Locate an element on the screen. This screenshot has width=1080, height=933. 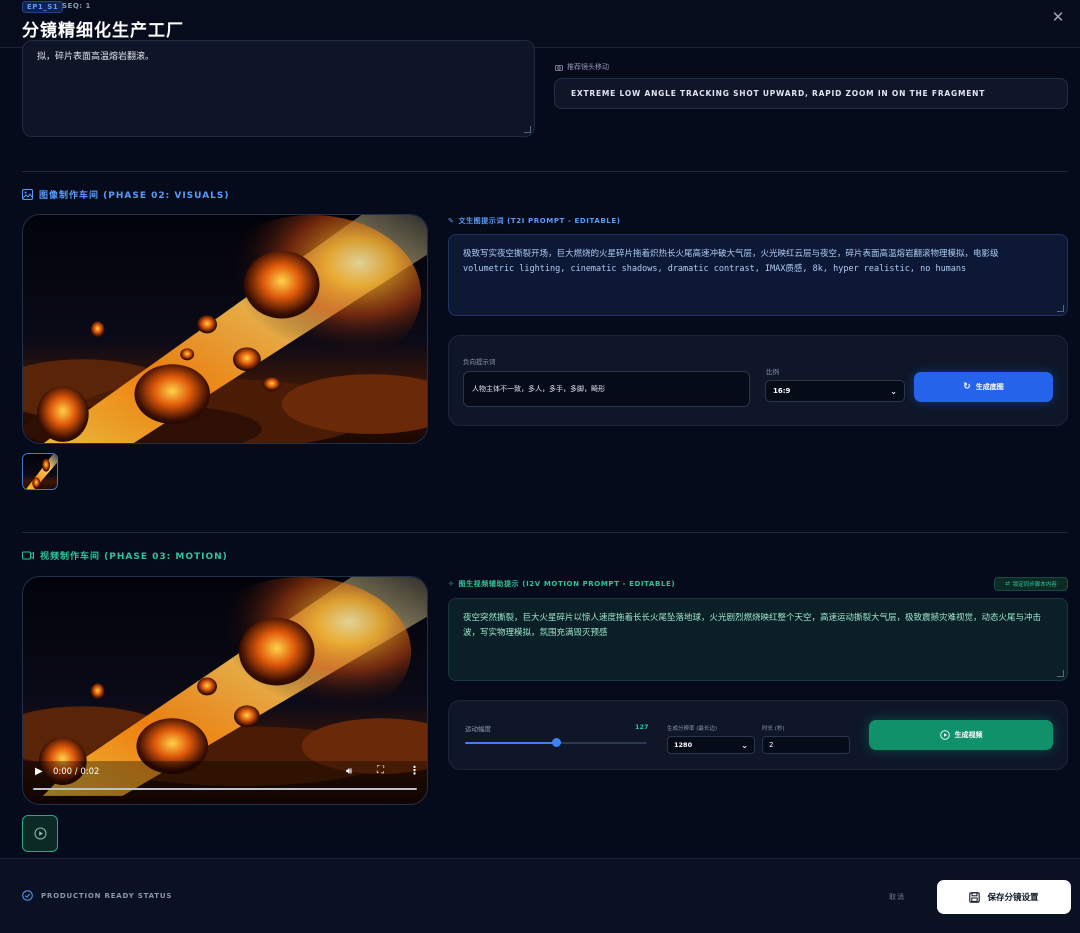
production-status: PRODUCTION READY STATUS is located at coordinates (97, 895).